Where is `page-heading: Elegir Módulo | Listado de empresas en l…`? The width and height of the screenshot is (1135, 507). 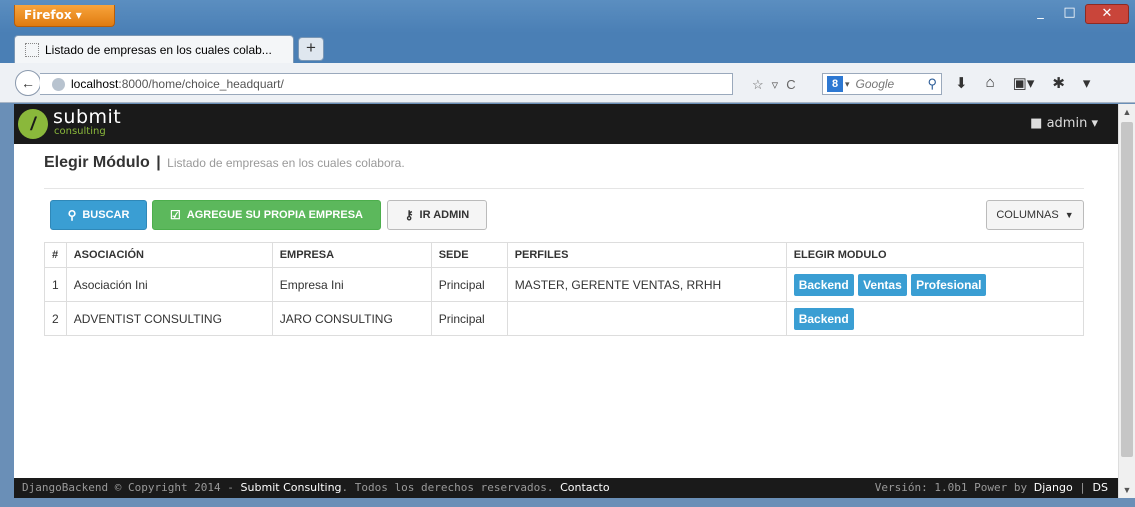
page-heading: Elegir Módulo | Listado de empresas en l… is located at coordinates (224, 163).